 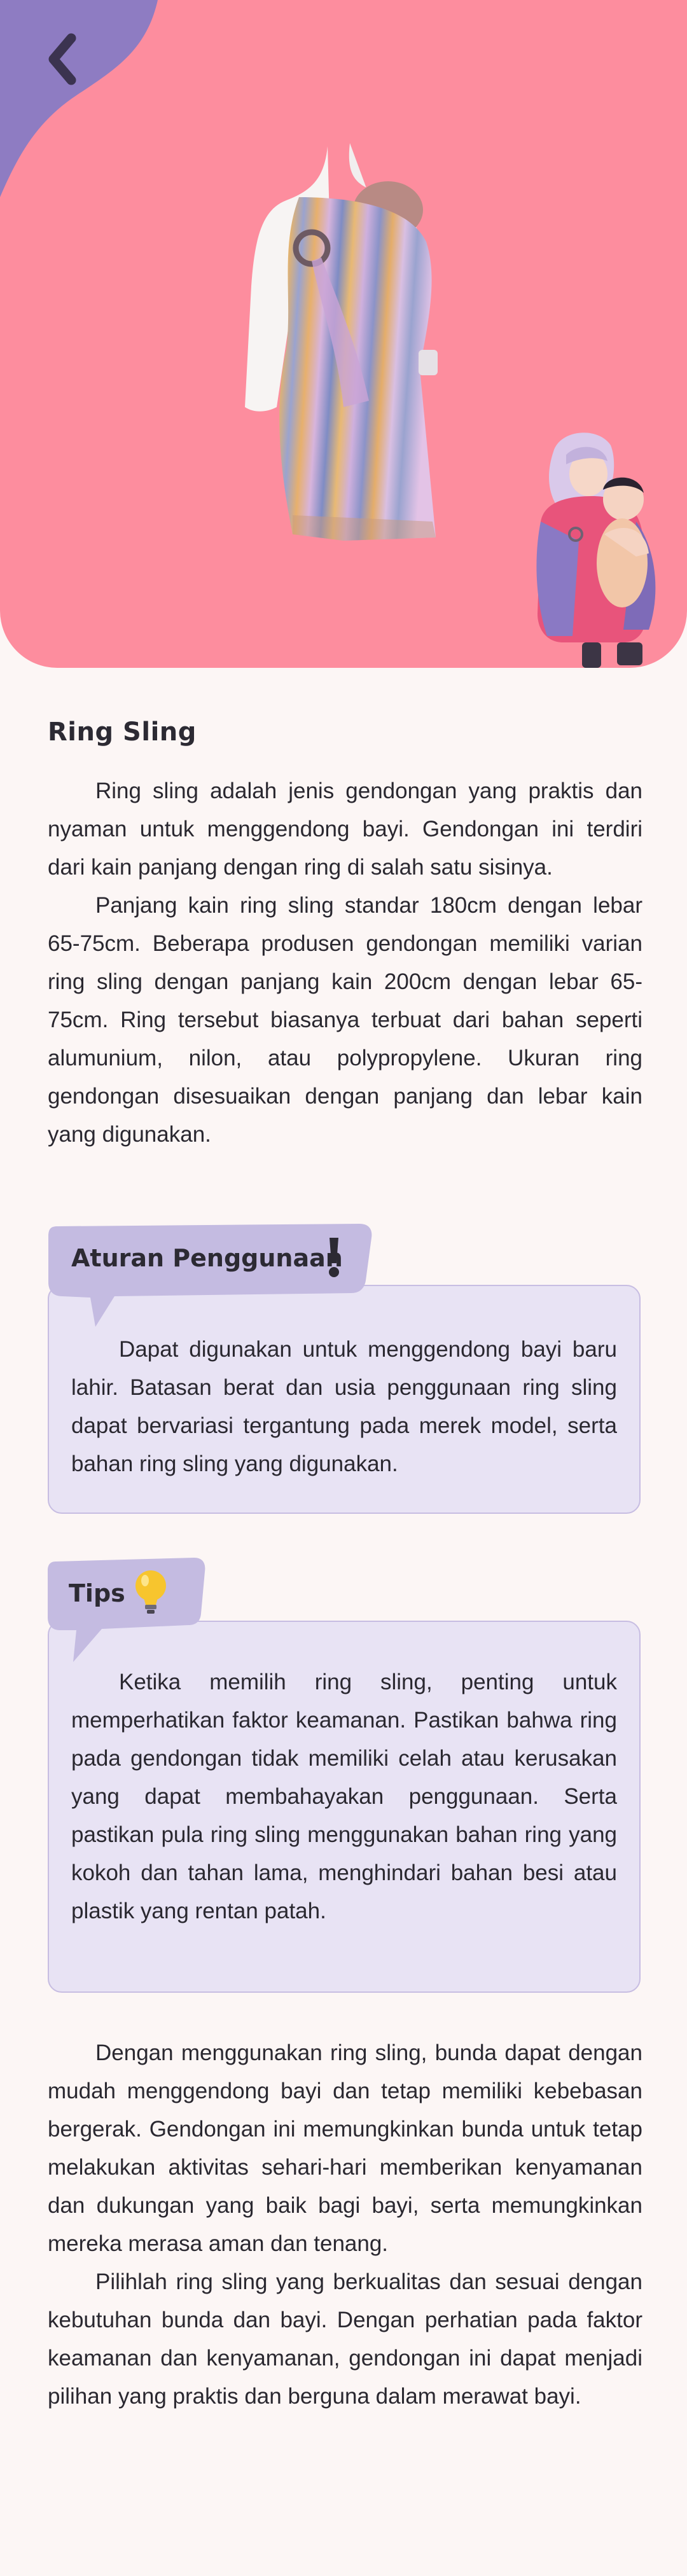 What do you see at coordinates (122, 732) in the screenshot?
I see `article-title: Ring Sling` at bounding box center [122, 732].